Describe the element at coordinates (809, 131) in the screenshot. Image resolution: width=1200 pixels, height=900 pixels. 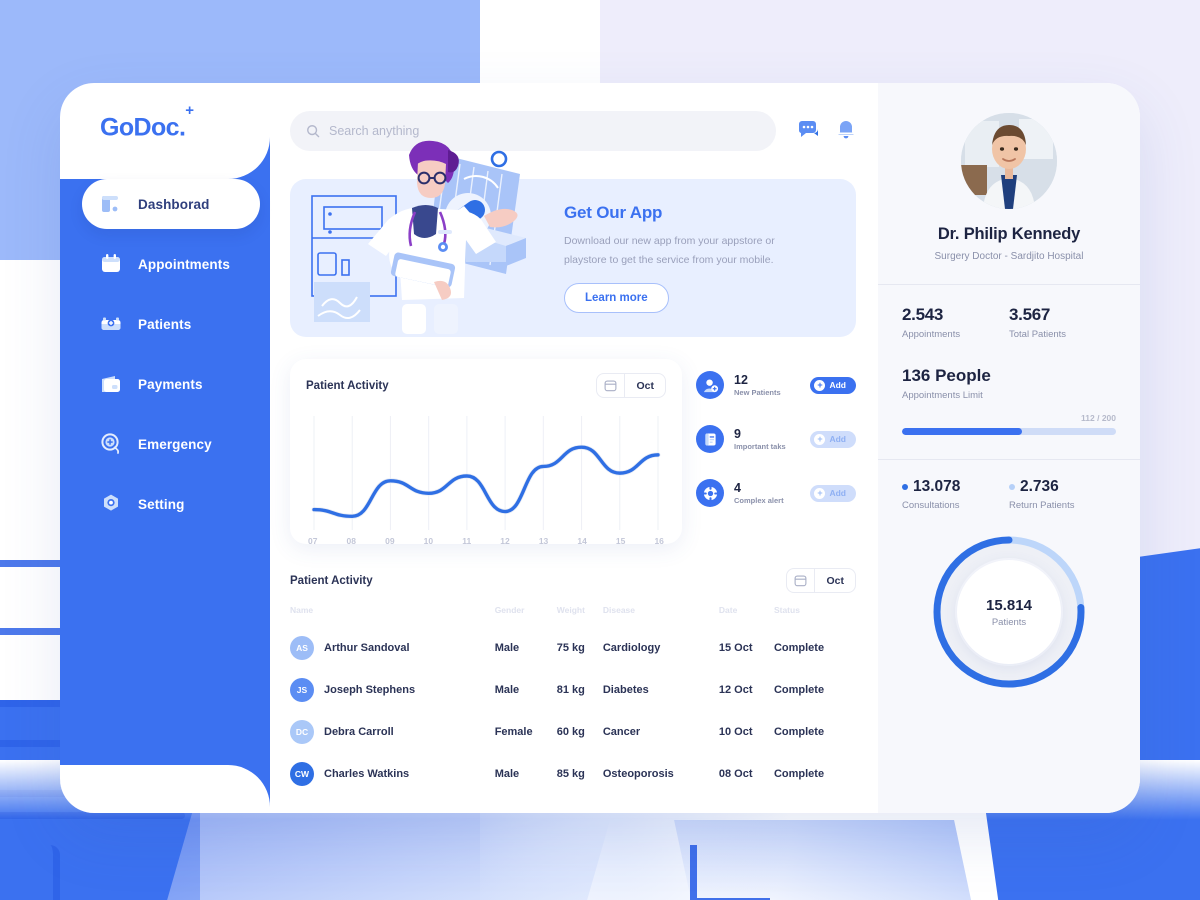
I see `chat-icon` at that location.